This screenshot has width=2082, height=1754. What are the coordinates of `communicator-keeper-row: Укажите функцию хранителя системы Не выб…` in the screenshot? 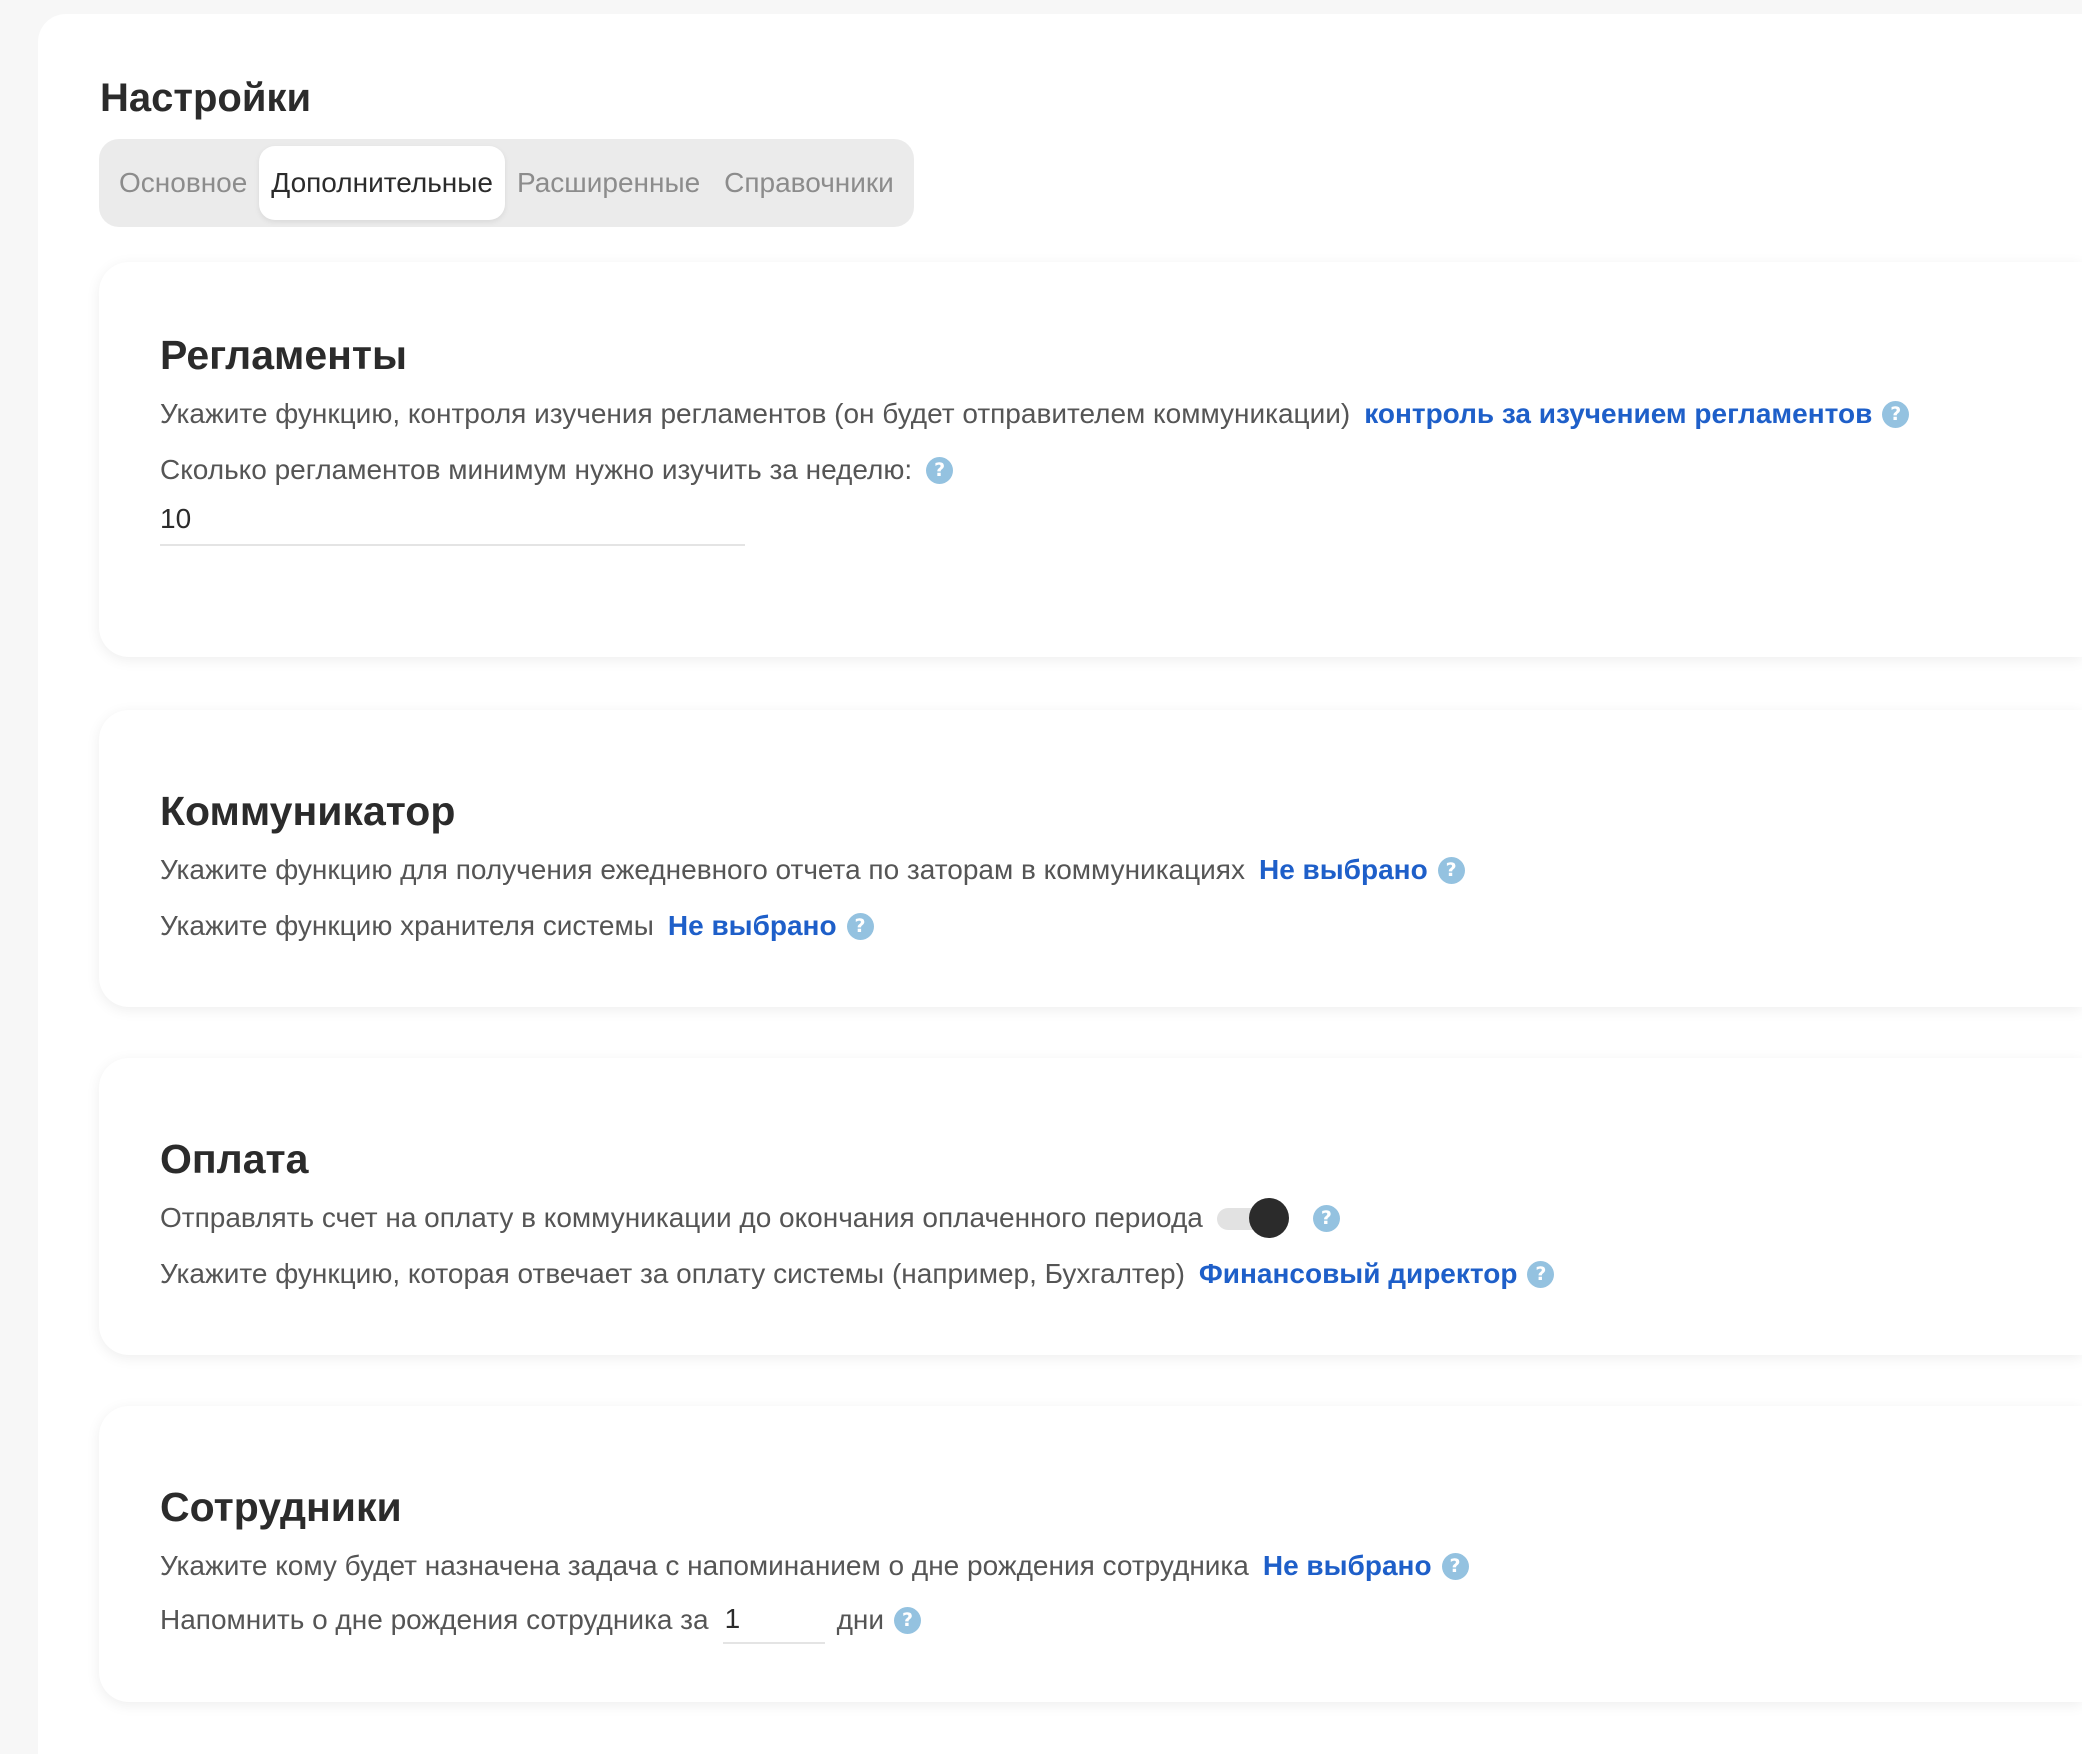 It's located at (517, 926).